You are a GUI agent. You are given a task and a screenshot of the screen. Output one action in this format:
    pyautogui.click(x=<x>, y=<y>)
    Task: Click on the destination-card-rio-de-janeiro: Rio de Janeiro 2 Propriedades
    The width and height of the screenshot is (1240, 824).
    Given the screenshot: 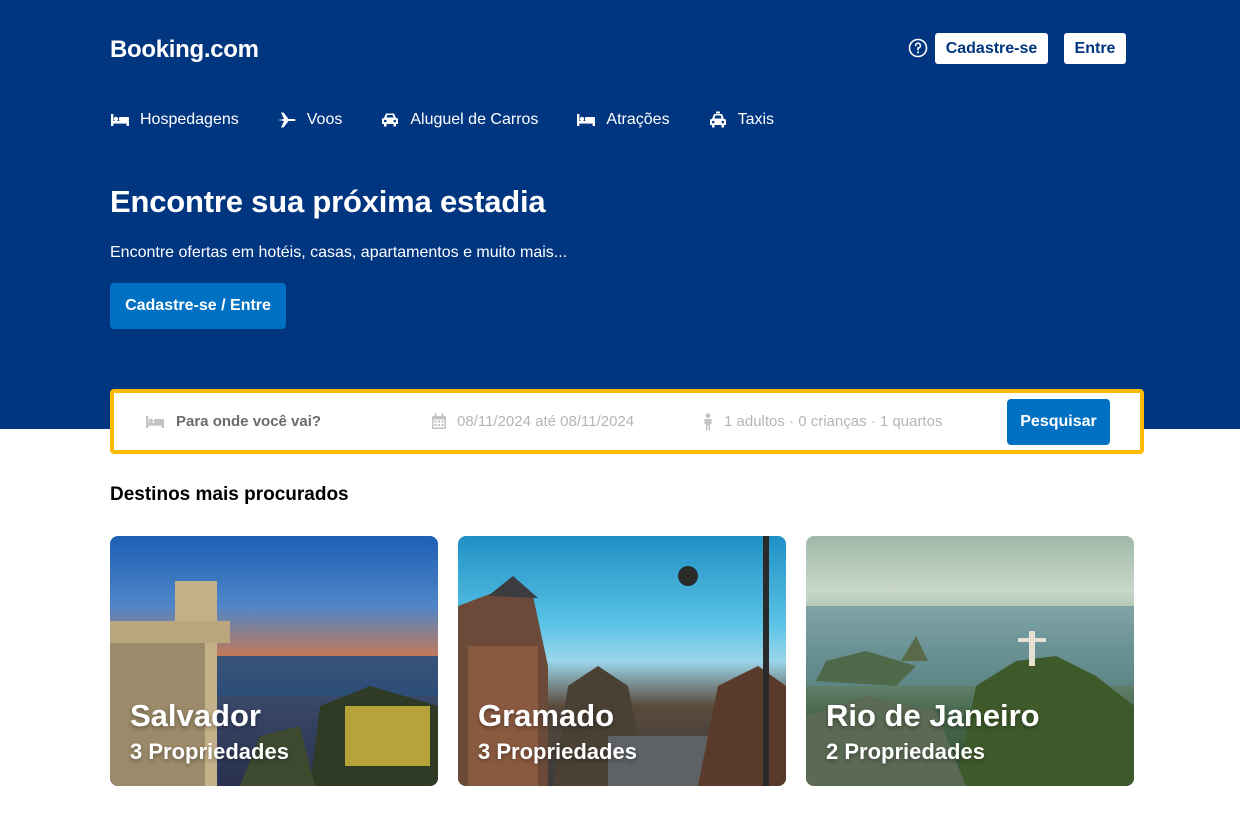 What is the action you would take?
    pyautogui.click(x=970, y=661)
    